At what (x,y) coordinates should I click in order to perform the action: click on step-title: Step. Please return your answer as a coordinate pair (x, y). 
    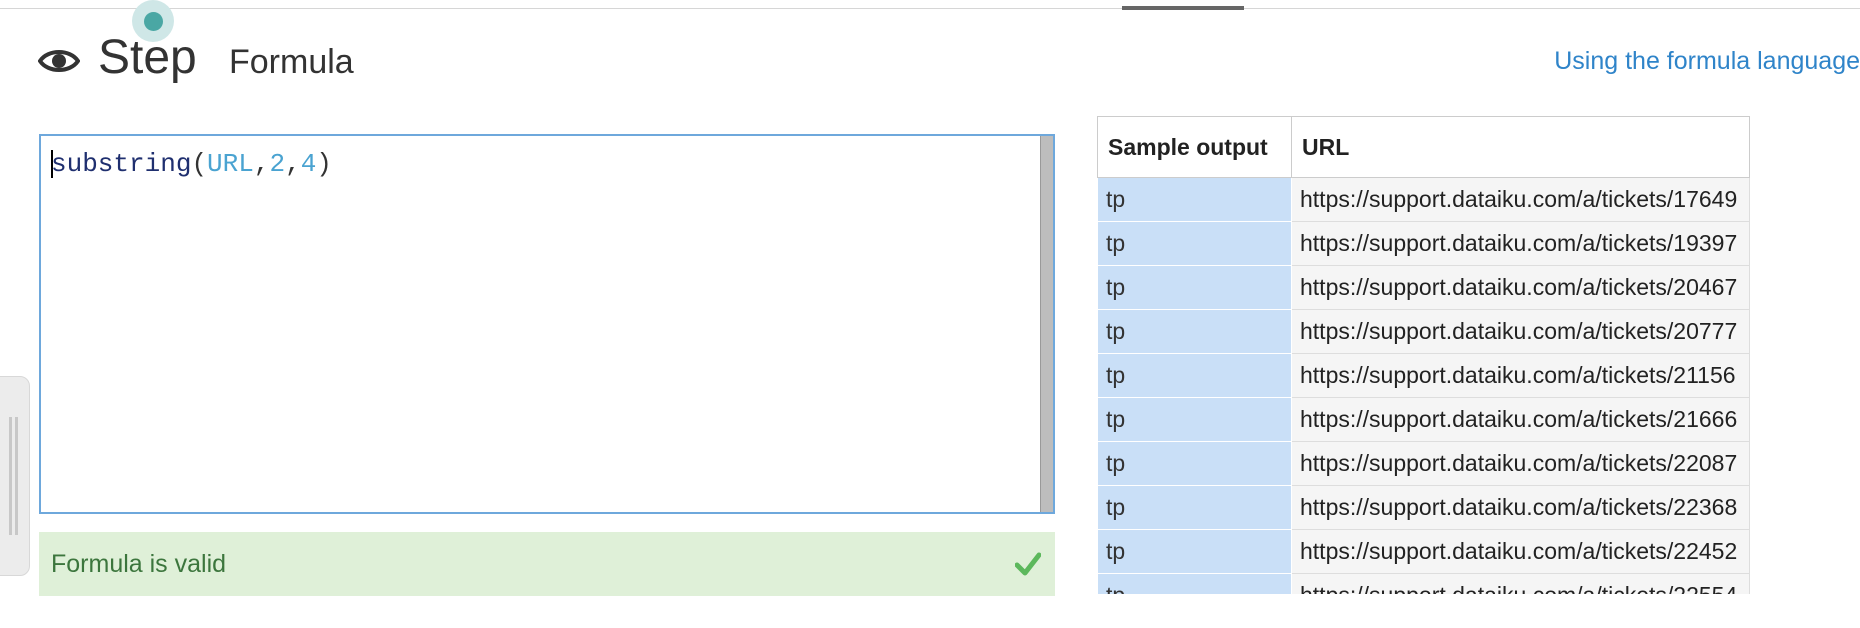
    Looking at the image, I should click on (147, 57).